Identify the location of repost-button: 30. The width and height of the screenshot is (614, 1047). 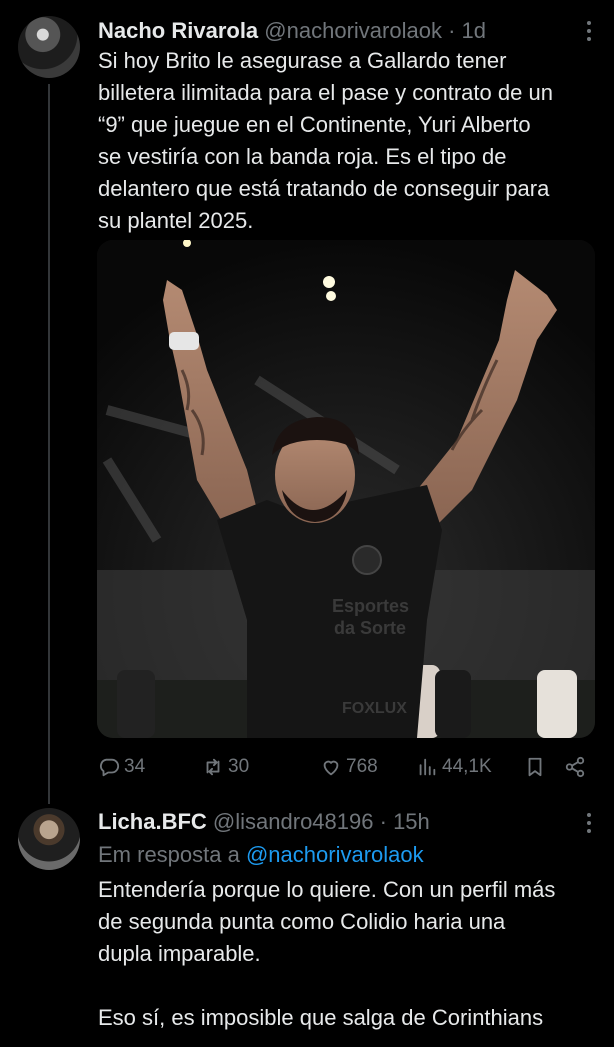
(261, 767).